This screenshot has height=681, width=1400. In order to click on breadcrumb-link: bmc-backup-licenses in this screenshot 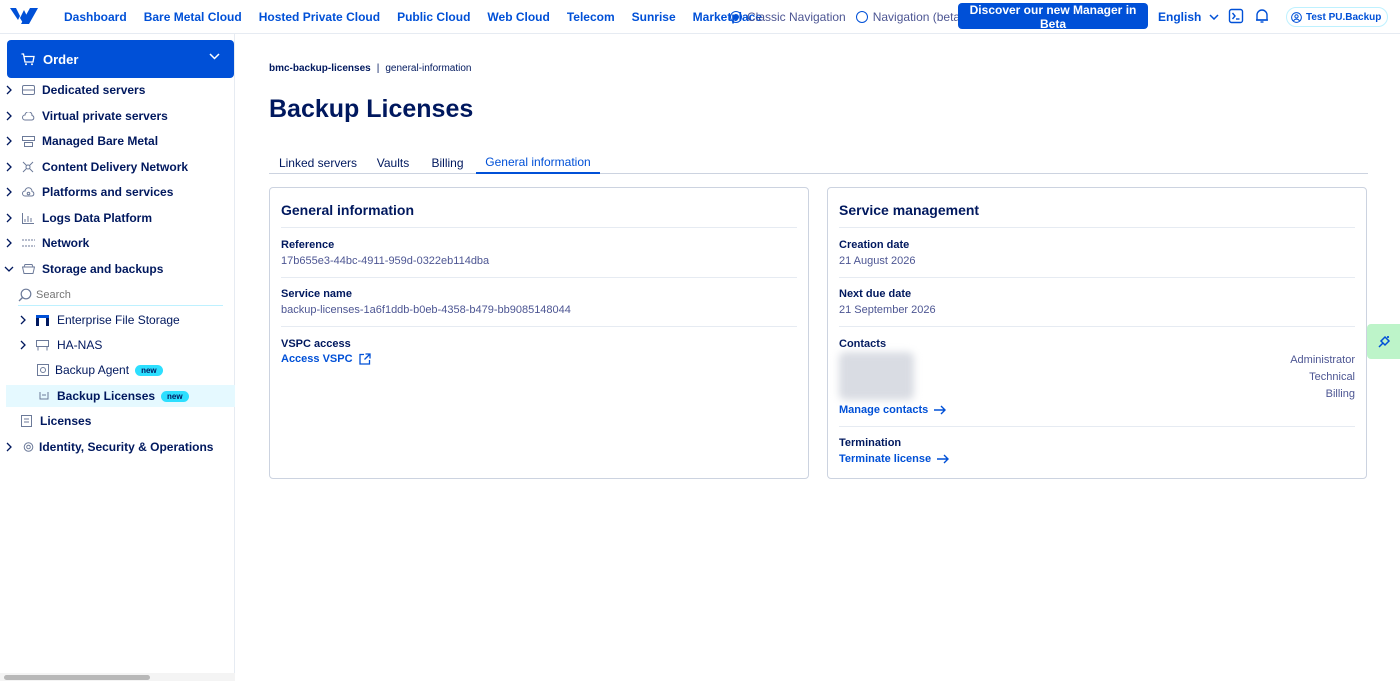, I will do `click(320, 68)`.